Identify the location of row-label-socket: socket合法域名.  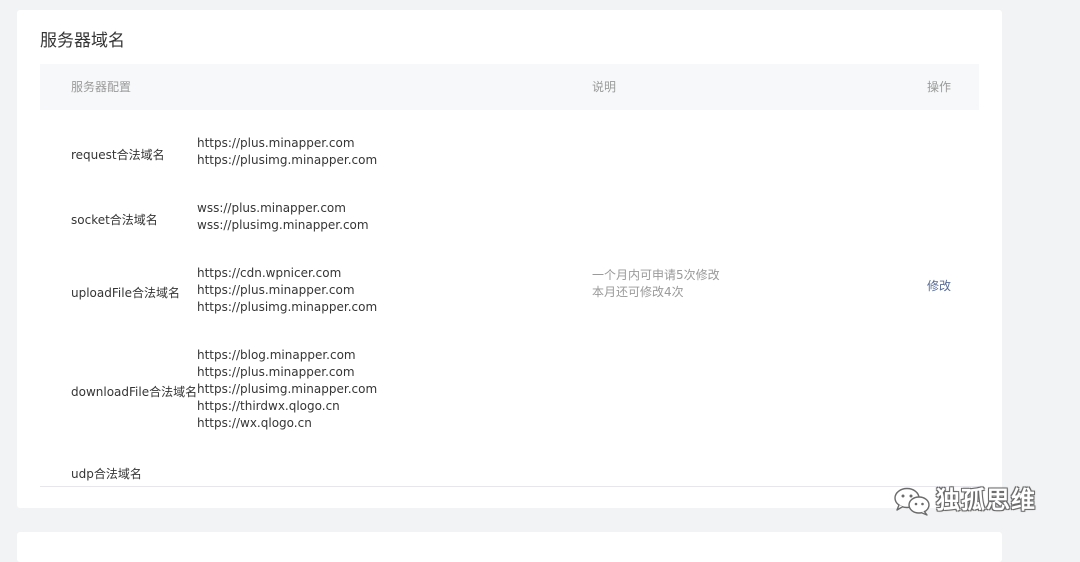
(114, 220).